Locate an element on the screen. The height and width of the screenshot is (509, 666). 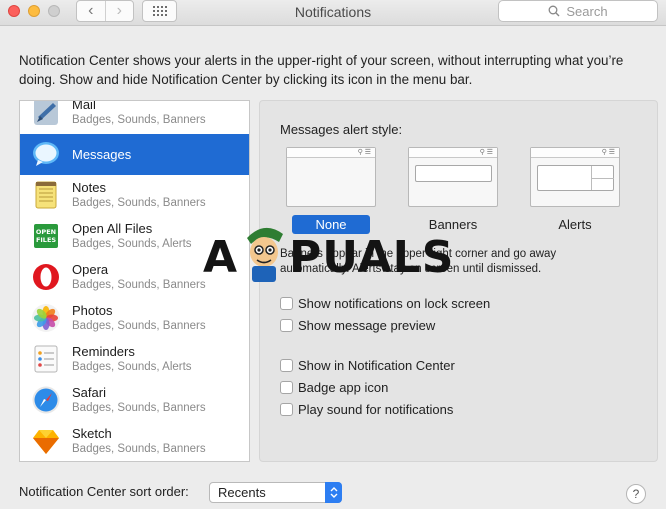
message-preview-checkbox-row: Show message preview is located at coordinates (357, 325).